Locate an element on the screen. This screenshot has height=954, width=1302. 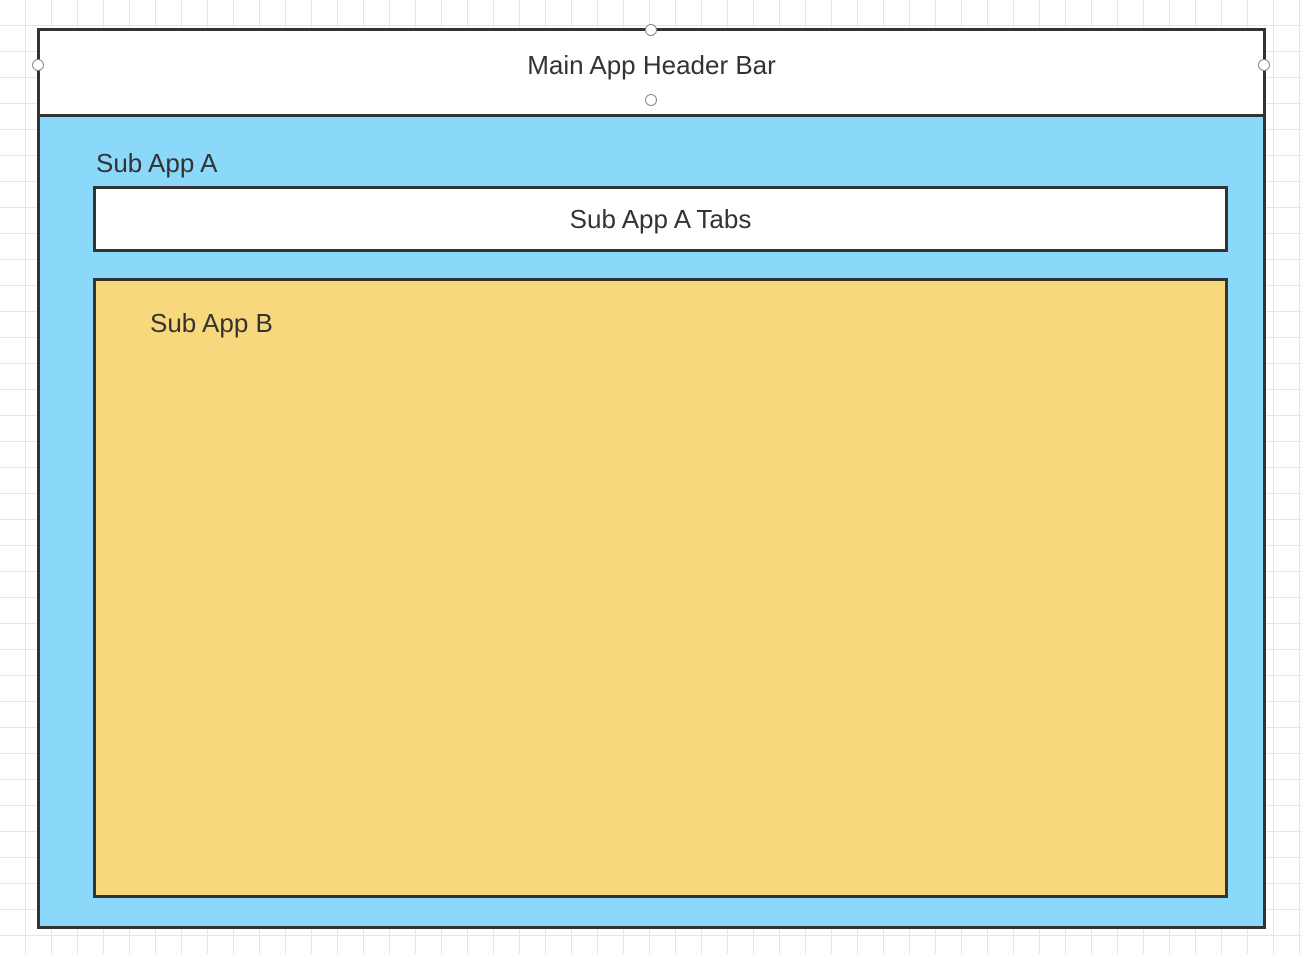
main-app-header-bar-label: Main App Header Bar is located at coordinates (651, 64).